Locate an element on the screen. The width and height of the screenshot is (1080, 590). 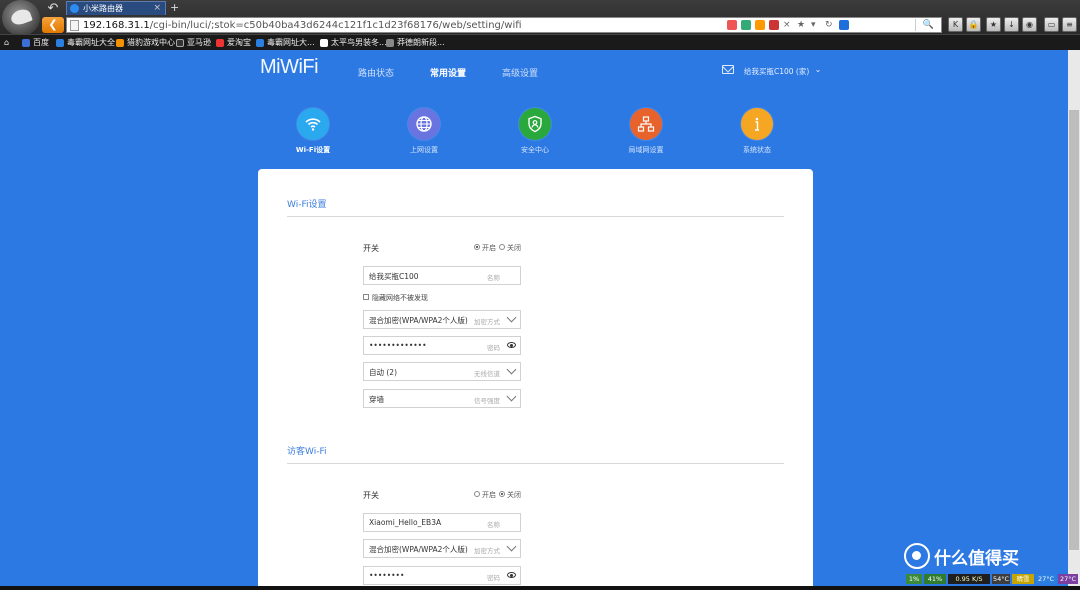
wifi-password-placeholder: 密码 is located at coordinates (493, 348).